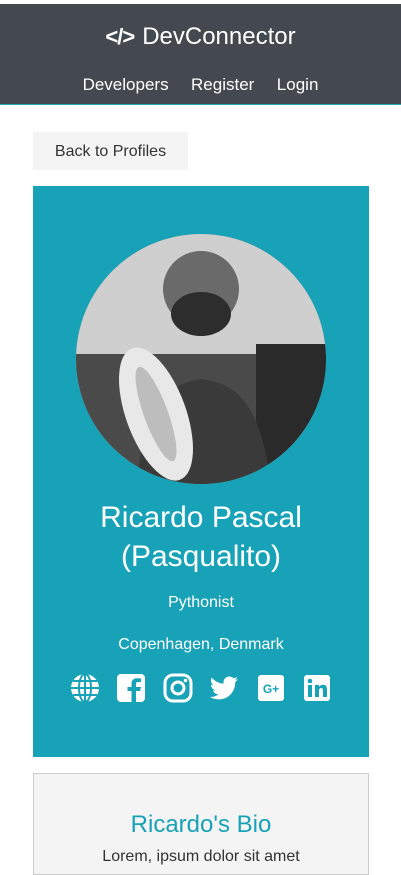 The image size is (401, 875). Describe the element at coordinates (85, 688) in the screenshot. I see `globe-icon` at that location.